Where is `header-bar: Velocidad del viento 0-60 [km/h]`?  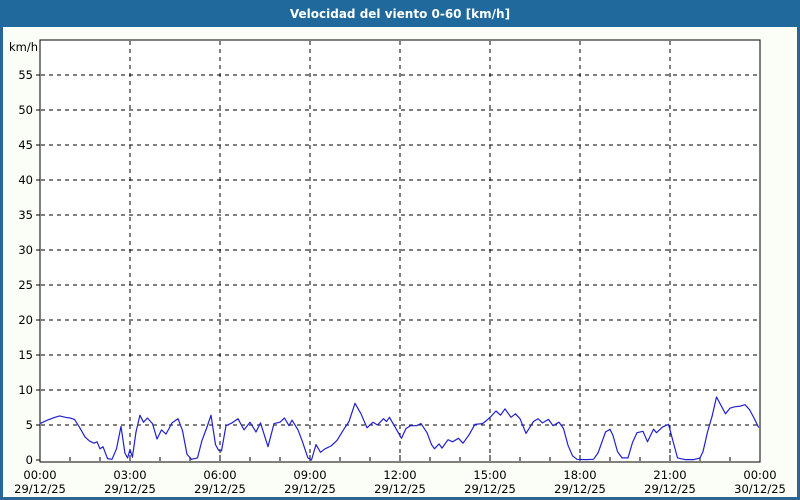 header-bar: Velocidad del viento 0-60 [km/h] is located at coordinates (400, 13).